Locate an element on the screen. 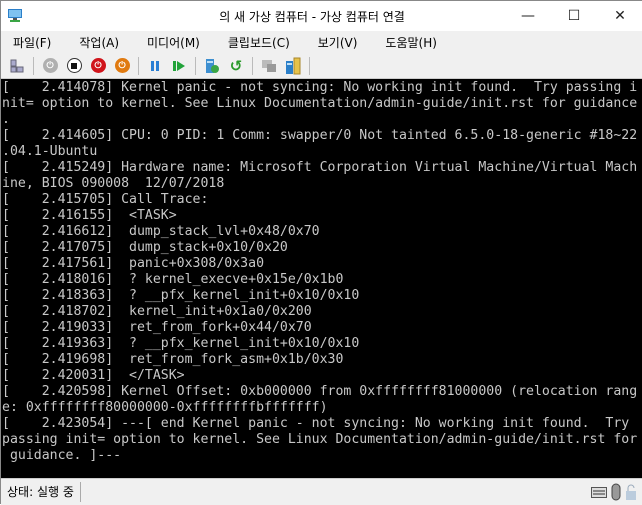 The height and width of the screenshot is (505, 642). console-line: [ 2.417561] panic+0x308/0x3a0 is located at coordinates (133, 263).